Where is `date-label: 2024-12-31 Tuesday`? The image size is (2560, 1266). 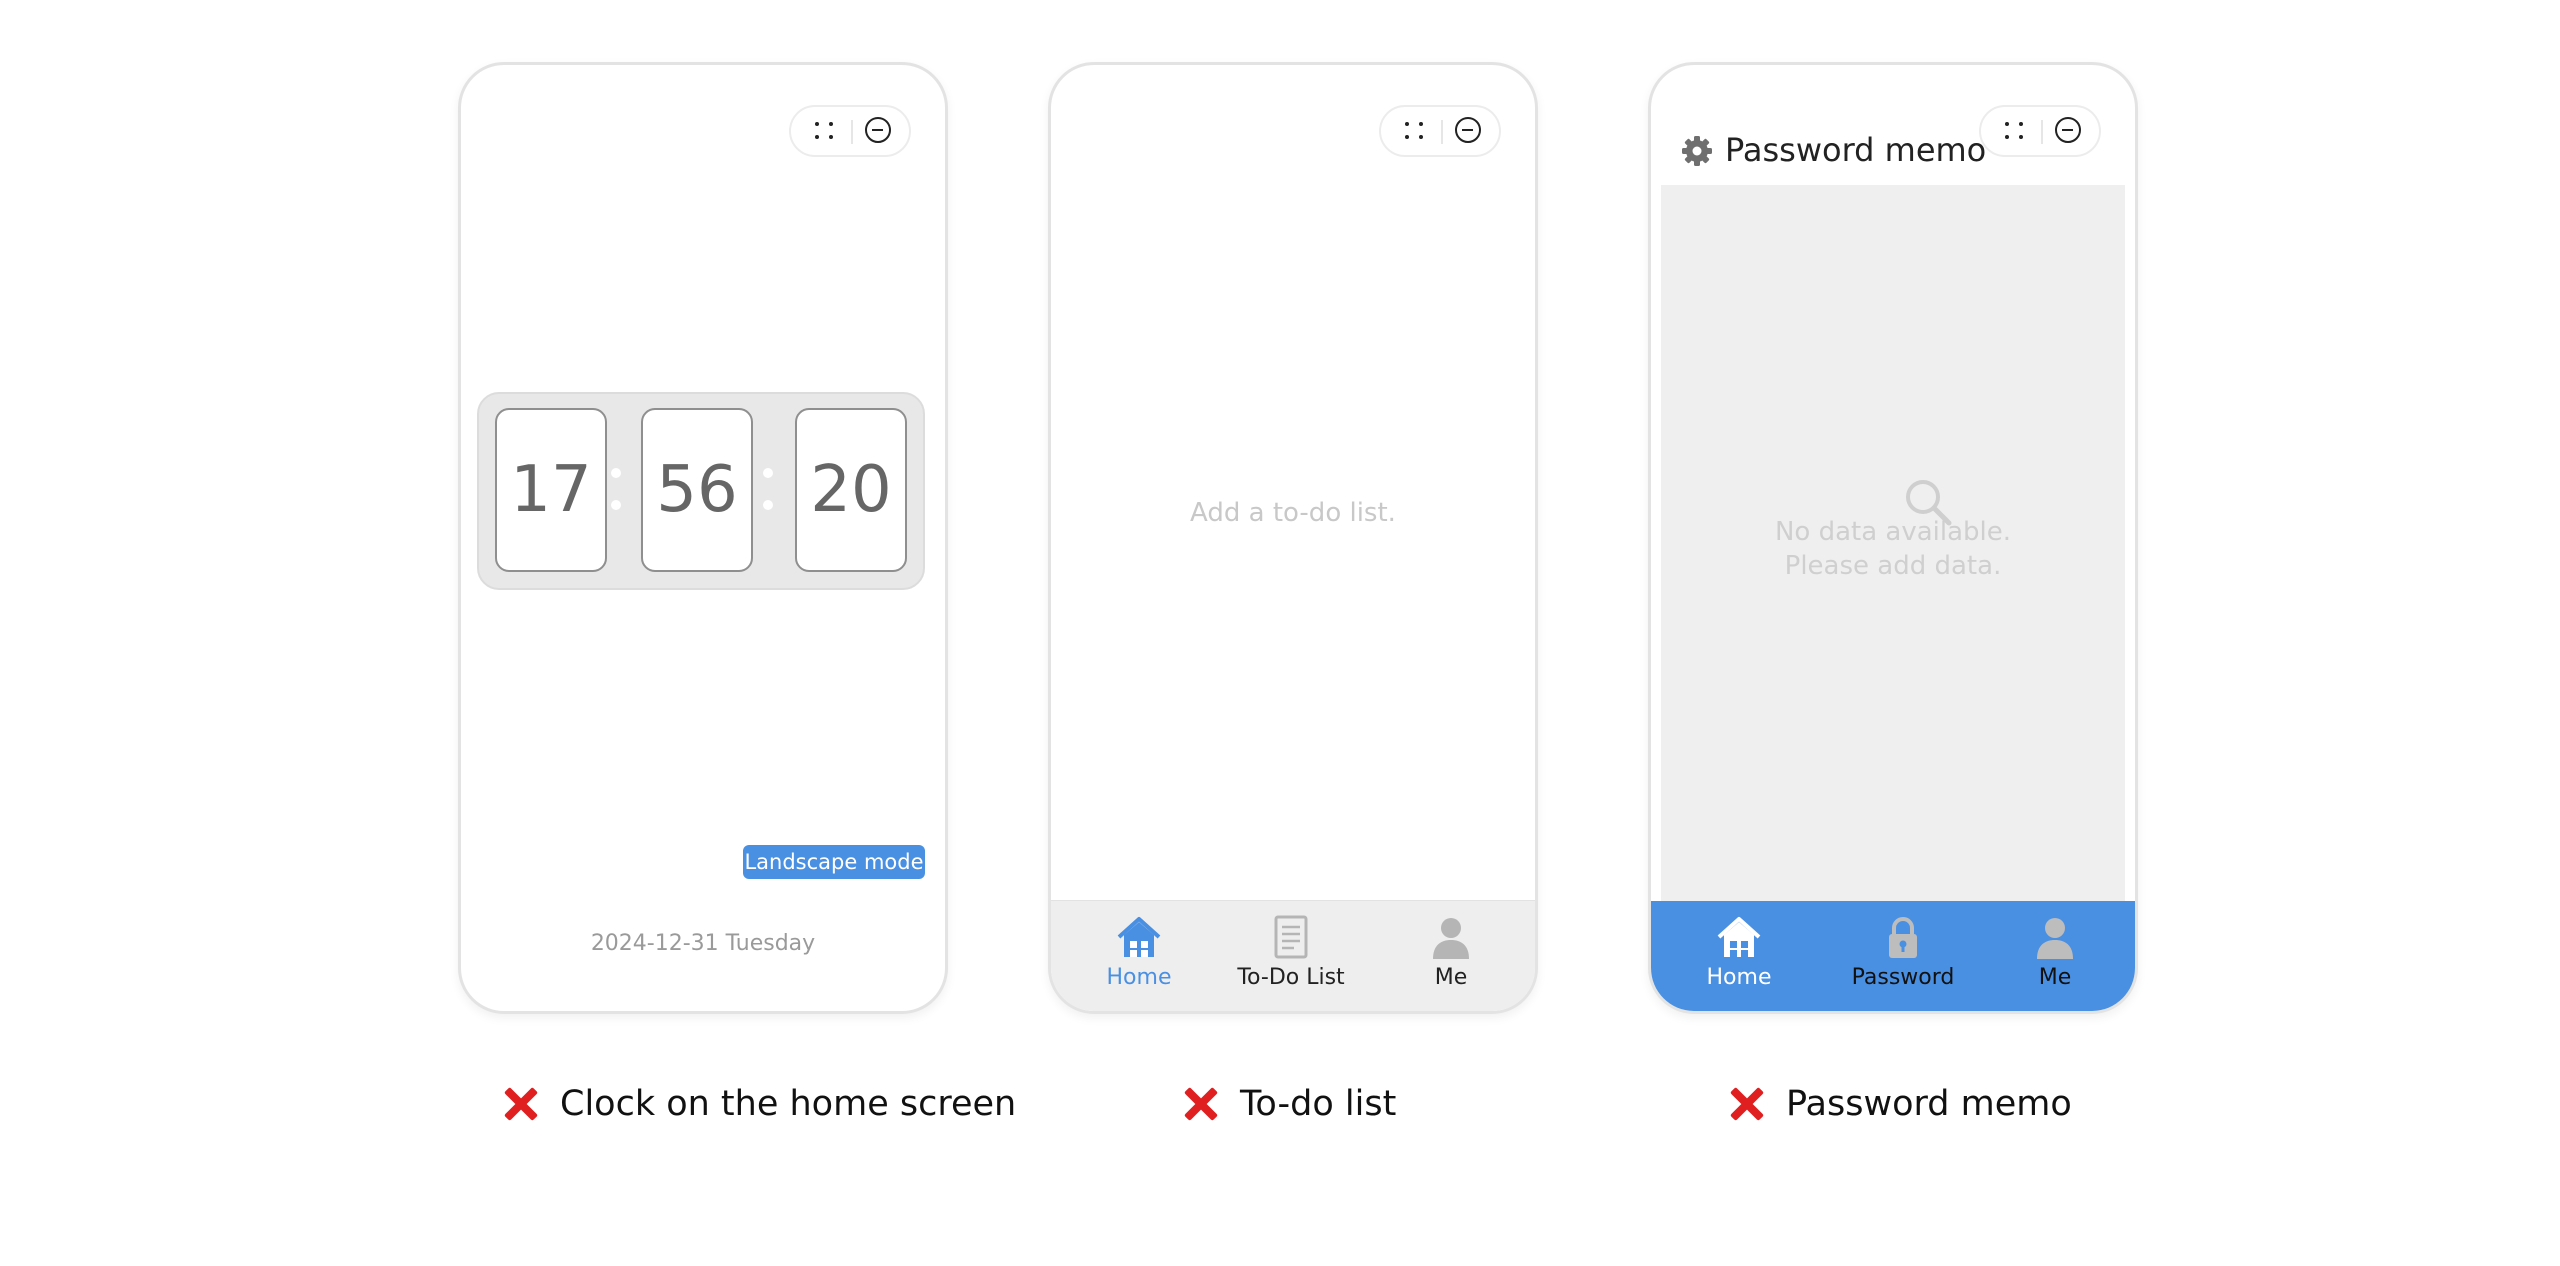 date-label: 2024-12-31 Tuesday is located at coordinates (703, 943).